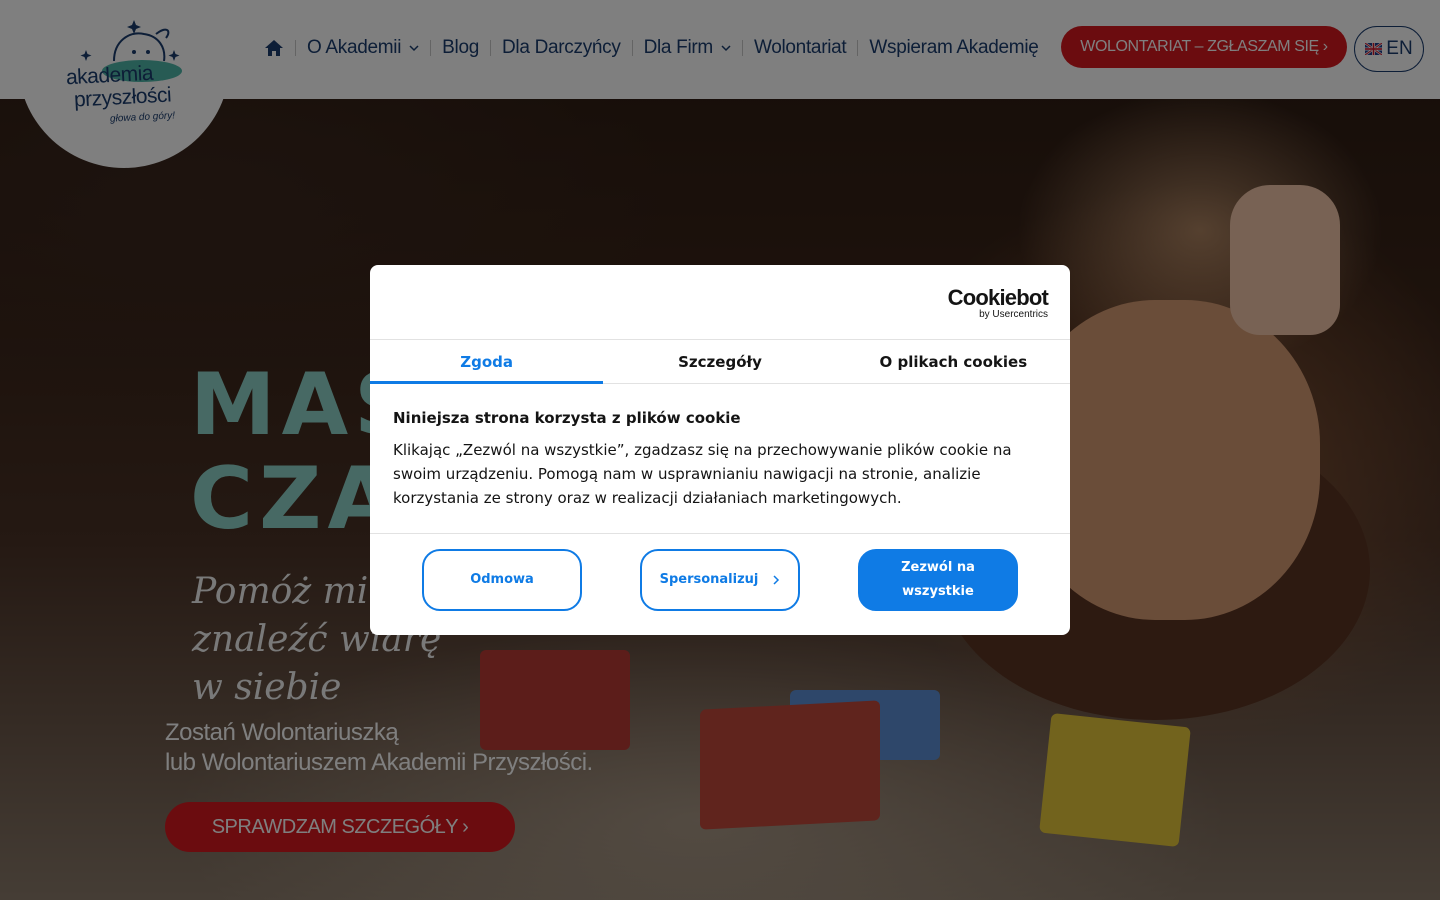 The width and height of the screenshot is (1440, 900). Describe the element at coordinates (1013, 314) in the screenshot. I see `cookiebot-brand-by: by Usercentrics` at that location.